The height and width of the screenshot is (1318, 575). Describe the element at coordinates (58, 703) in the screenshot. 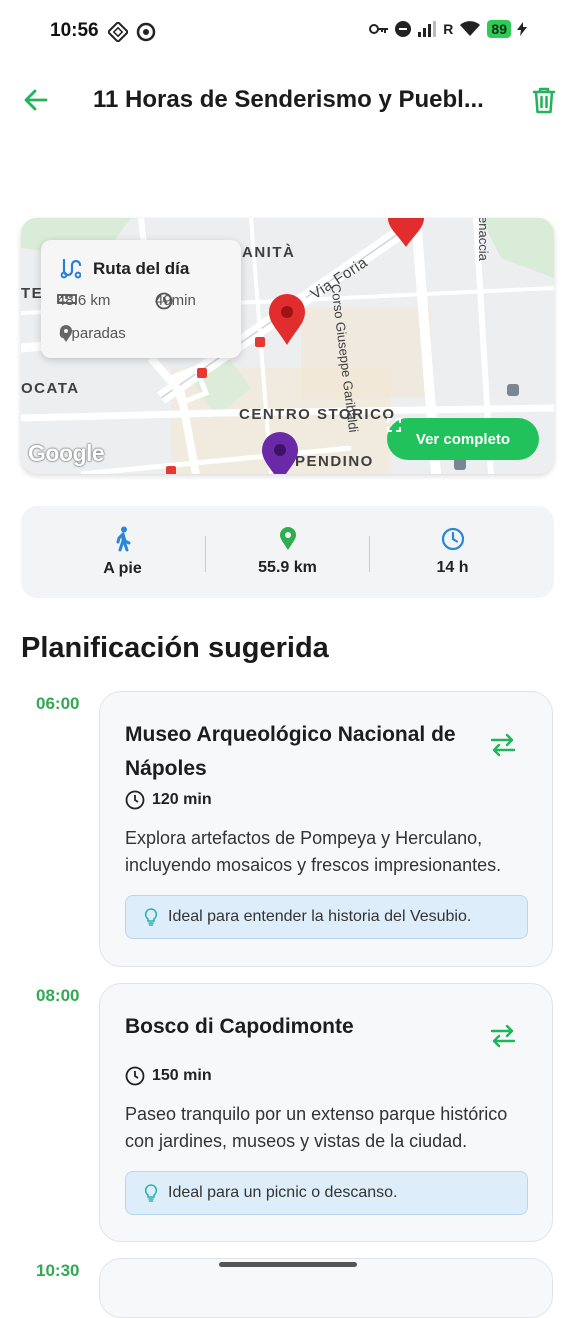

I see `plan-time: 06:00` at that location.